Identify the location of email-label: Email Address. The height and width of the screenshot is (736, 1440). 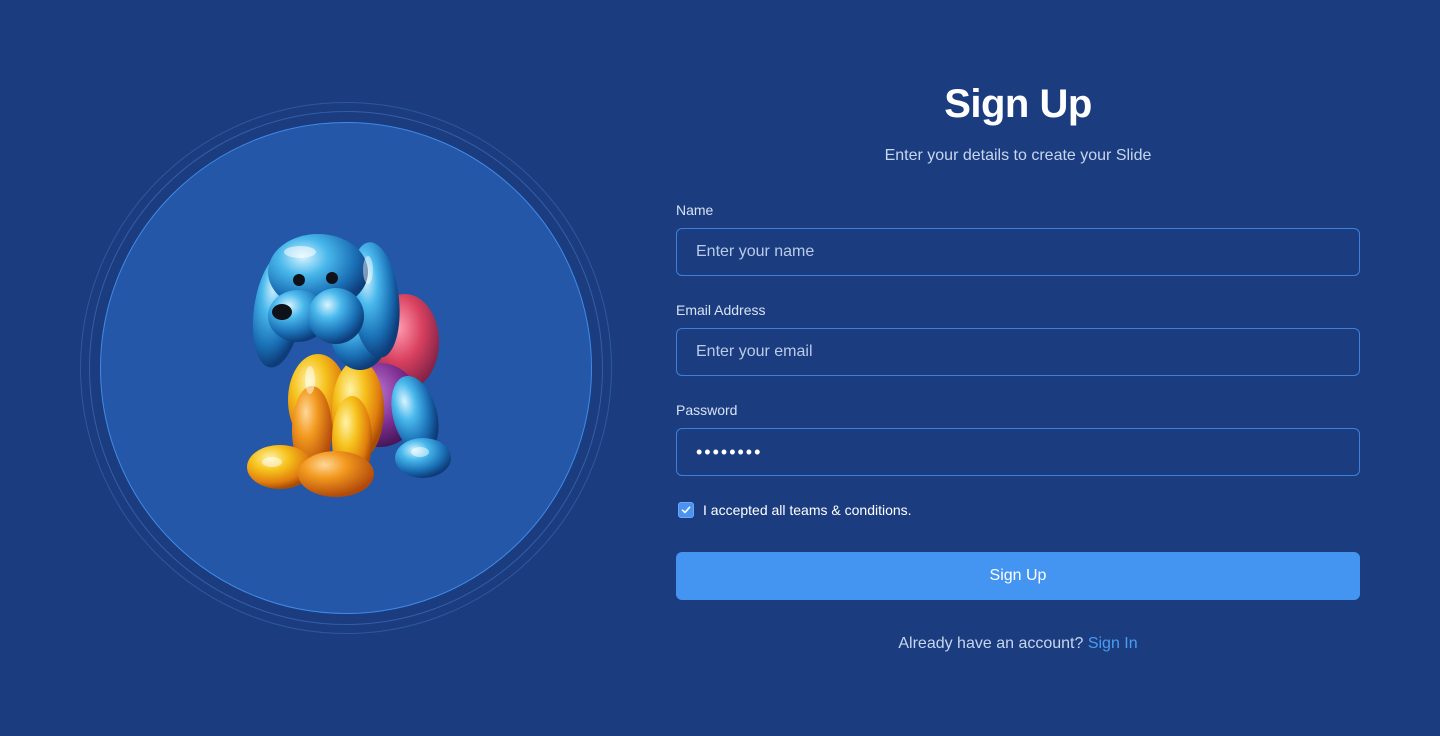
(721, 310).